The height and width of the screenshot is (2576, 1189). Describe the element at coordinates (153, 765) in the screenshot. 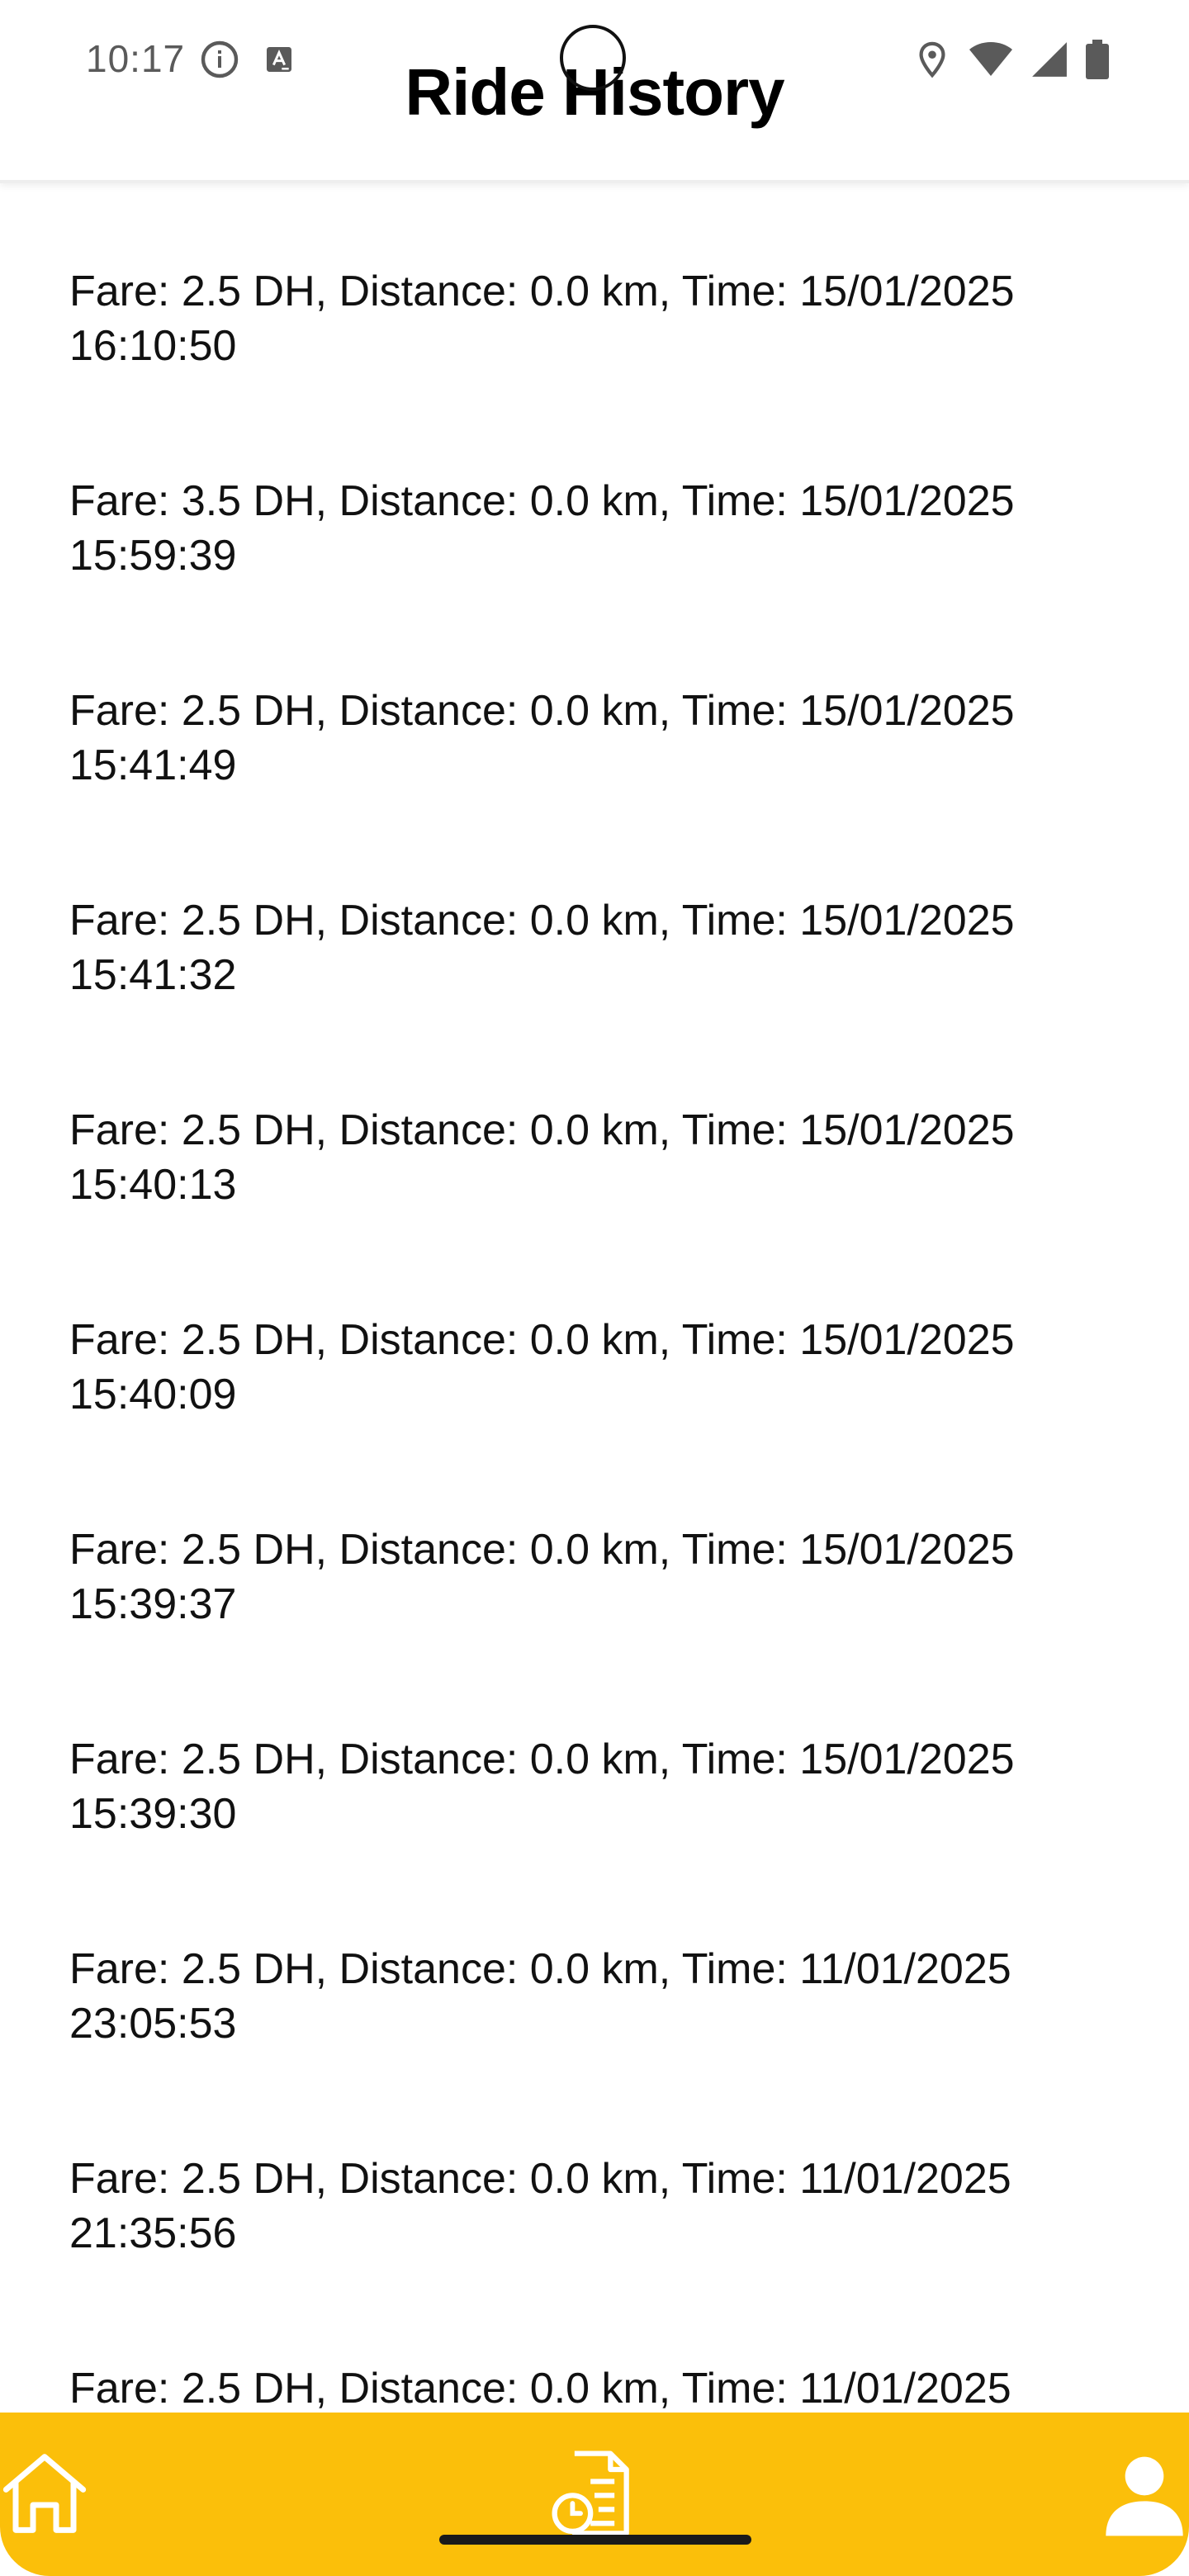

I see `ride-time: 15:41:49` at that location.